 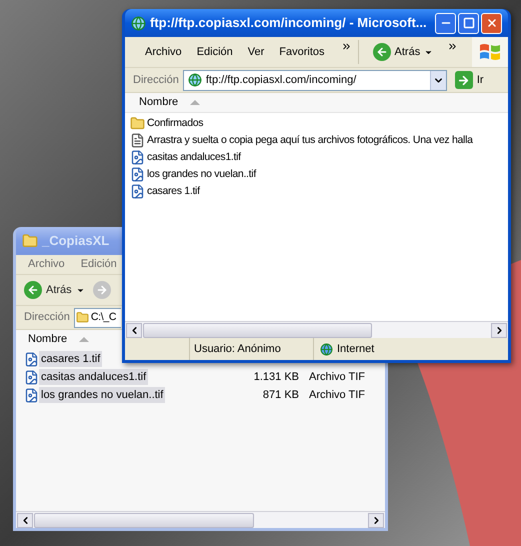 I want to click on close-button, so click(x=491, y=23).